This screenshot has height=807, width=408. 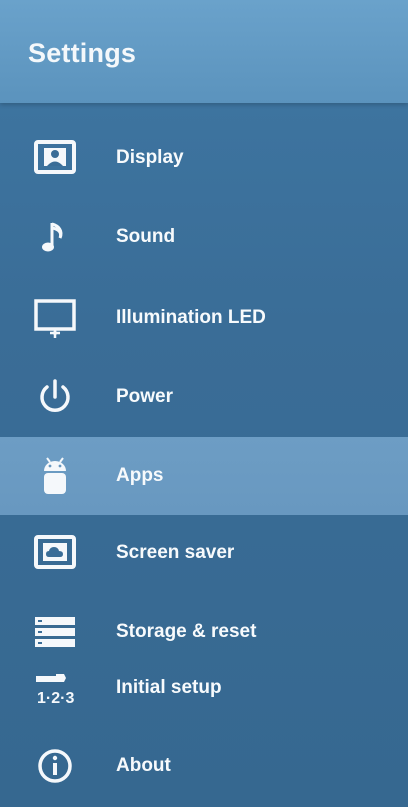 What do you see at coordinates (55, 318) in the screenshot?
I see `illumination-led-icon` at bounding box center [55, 318].